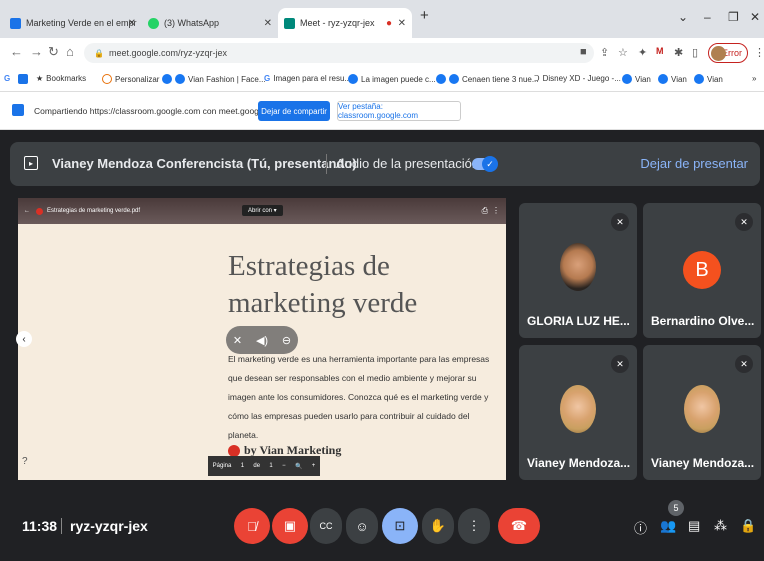  I want to click on view-tab-button: Ver pestaña: classroom.google.com, so click(399, 111).